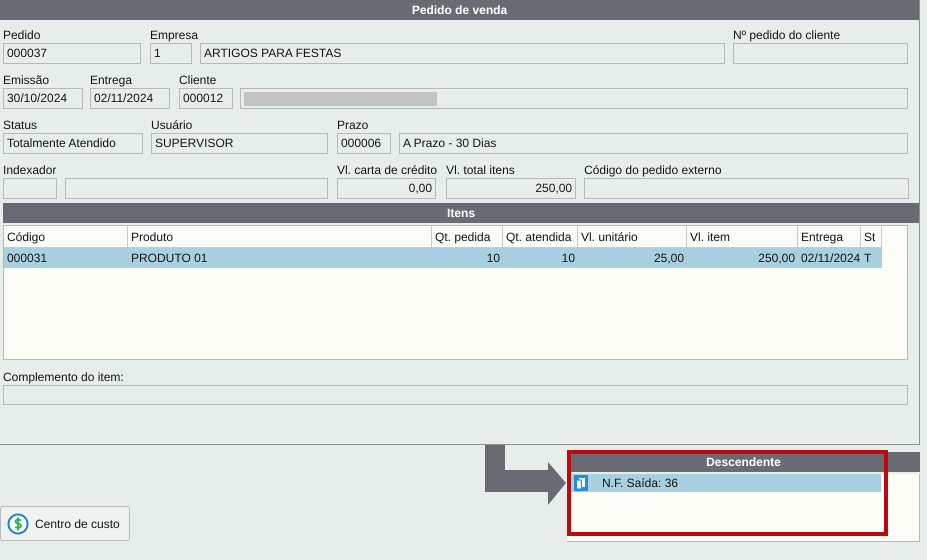 This screenshot has width=927, height=560. Describe the element at coordinates (462, 53) in the screenshot. I see `input-field: ARTIGOS PARA FESTAS` at that location.